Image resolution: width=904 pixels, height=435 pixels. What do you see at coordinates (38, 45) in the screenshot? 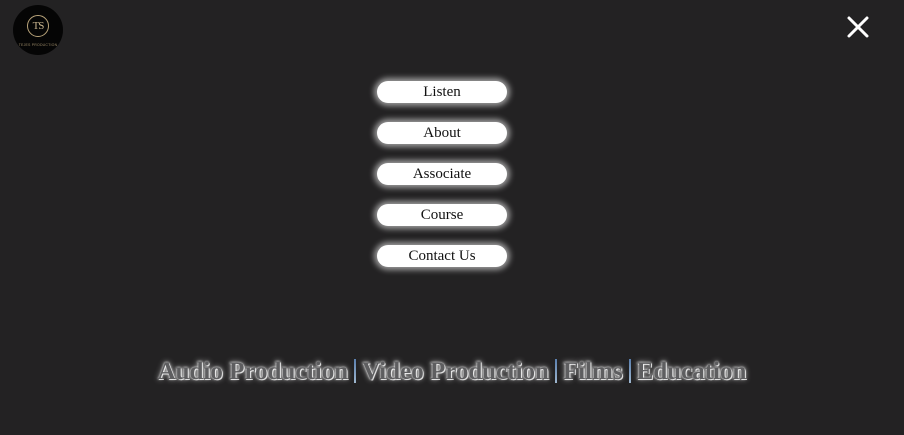
I see `logo-subtitle: TEJES PRODUCTION` at bounding box center [38, 45].